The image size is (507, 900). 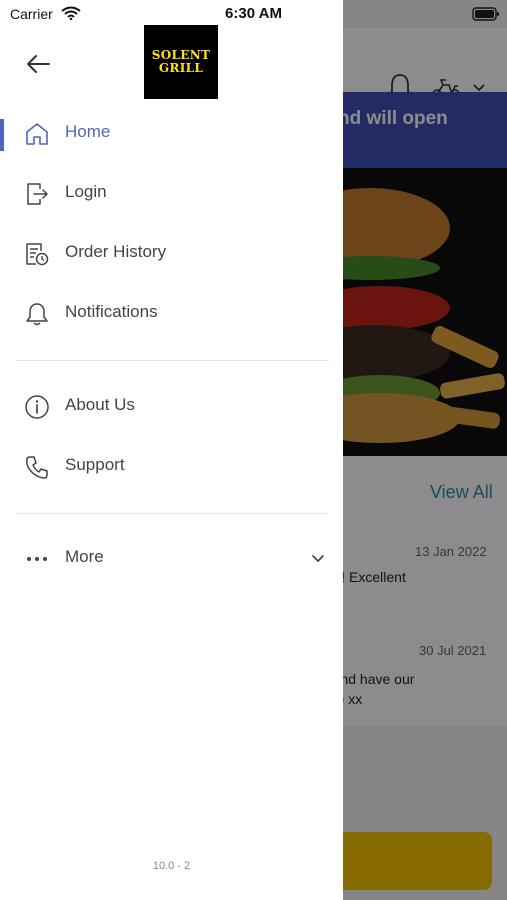 I want to click on menu-item-about-us: About Us, so click(x=171, y=407).